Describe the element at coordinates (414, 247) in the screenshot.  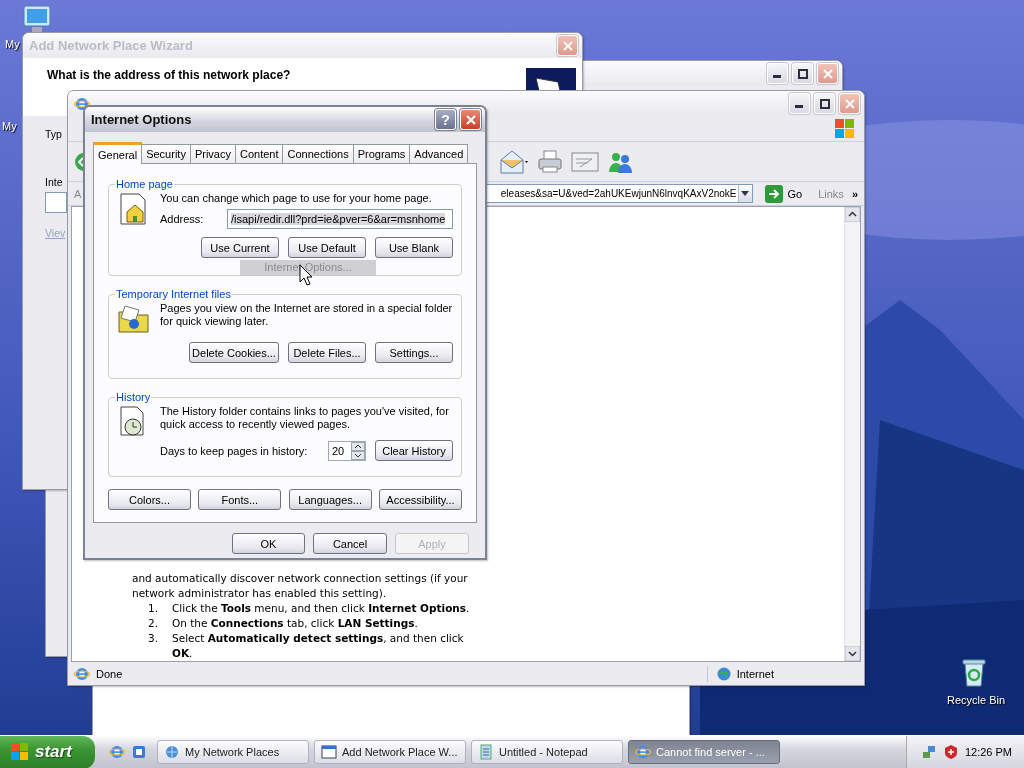
I see `button: Use Blank` at that location.